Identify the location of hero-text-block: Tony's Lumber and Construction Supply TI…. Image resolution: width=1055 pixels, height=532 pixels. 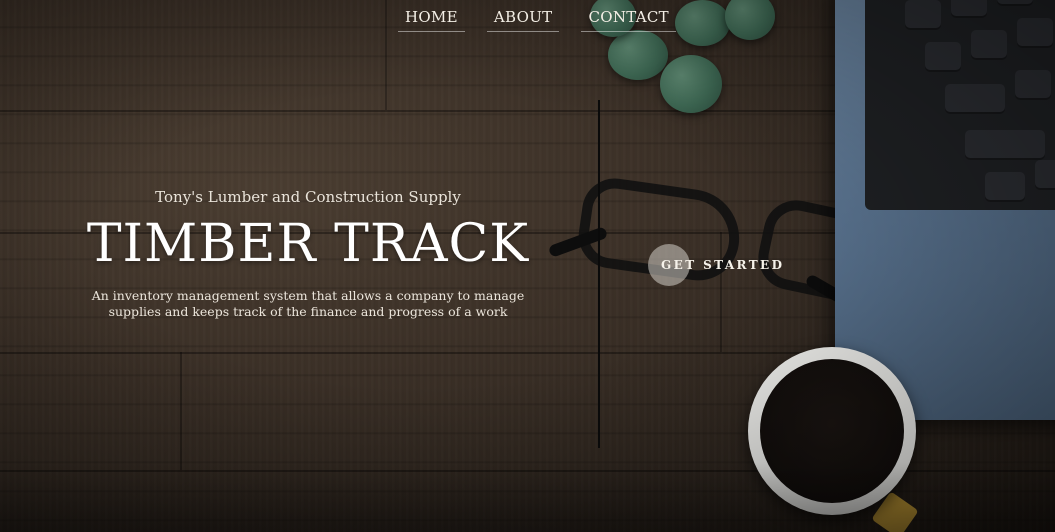
(308, 254).